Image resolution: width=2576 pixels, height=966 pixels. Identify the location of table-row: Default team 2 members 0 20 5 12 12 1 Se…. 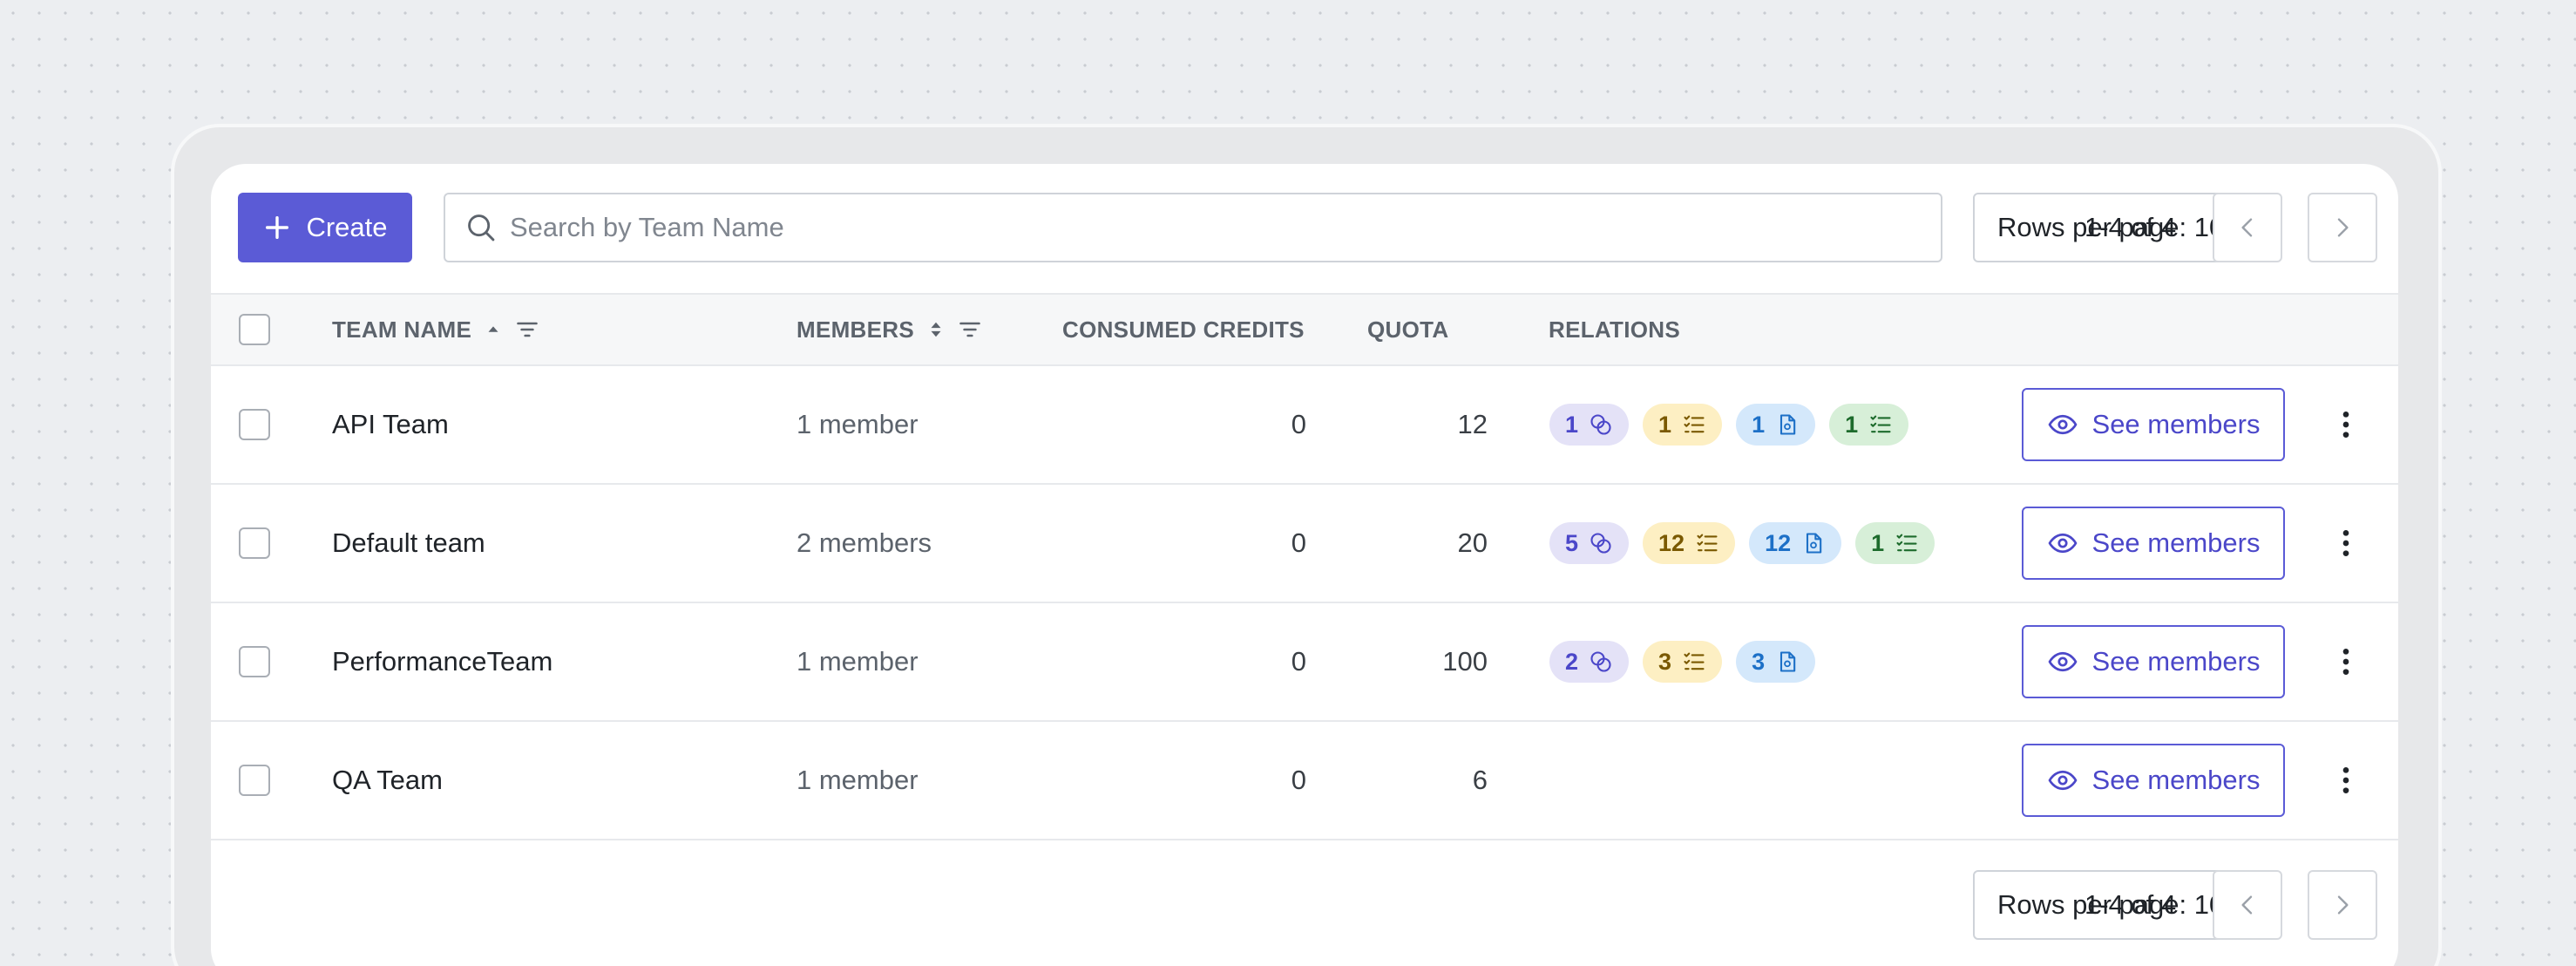
(1305, 544).